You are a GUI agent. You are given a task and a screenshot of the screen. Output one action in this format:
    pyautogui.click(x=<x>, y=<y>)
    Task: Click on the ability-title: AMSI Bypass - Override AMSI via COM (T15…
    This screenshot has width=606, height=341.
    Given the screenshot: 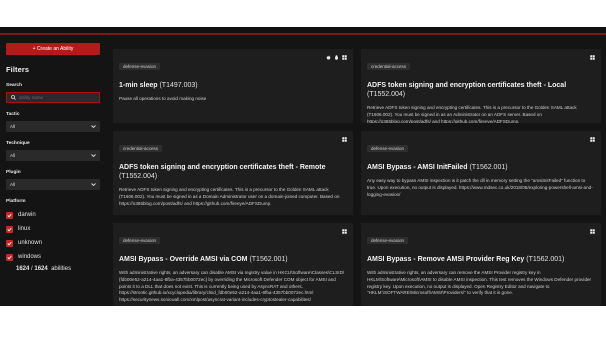 What is the action you would take?
    pyautogui.click(x=233, y=259)
    